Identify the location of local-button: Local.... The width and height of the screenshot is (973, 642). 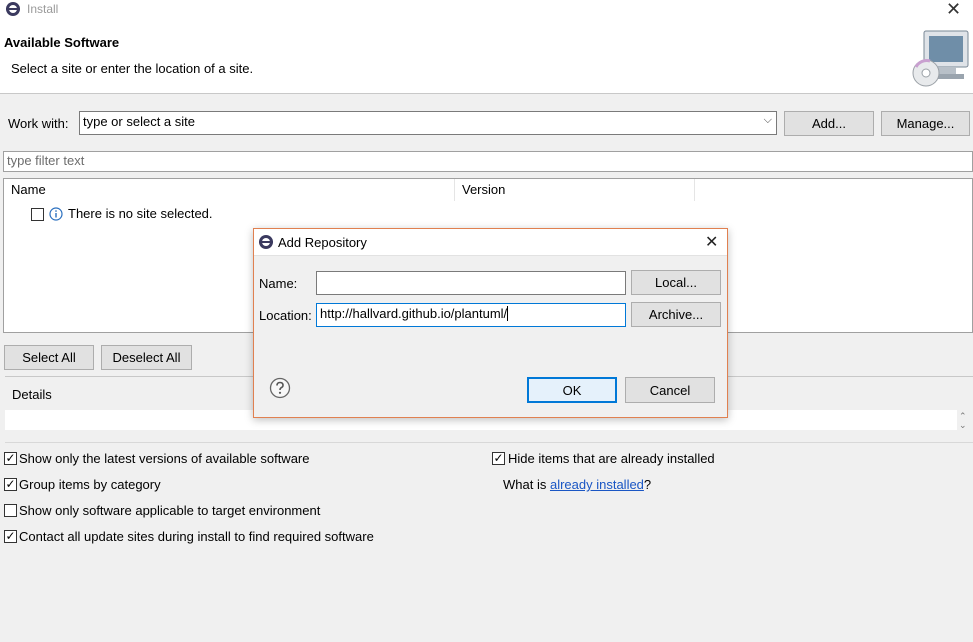
(676, 282).